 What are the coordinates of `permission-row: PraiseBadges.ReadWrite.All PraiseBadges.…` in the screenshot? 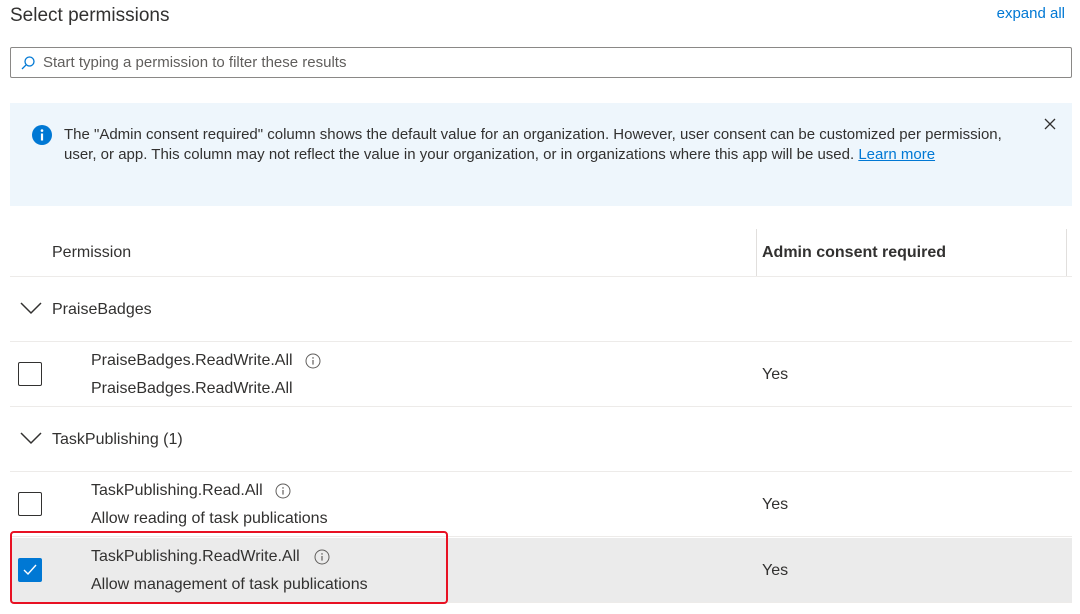 It's located at (541, 374).